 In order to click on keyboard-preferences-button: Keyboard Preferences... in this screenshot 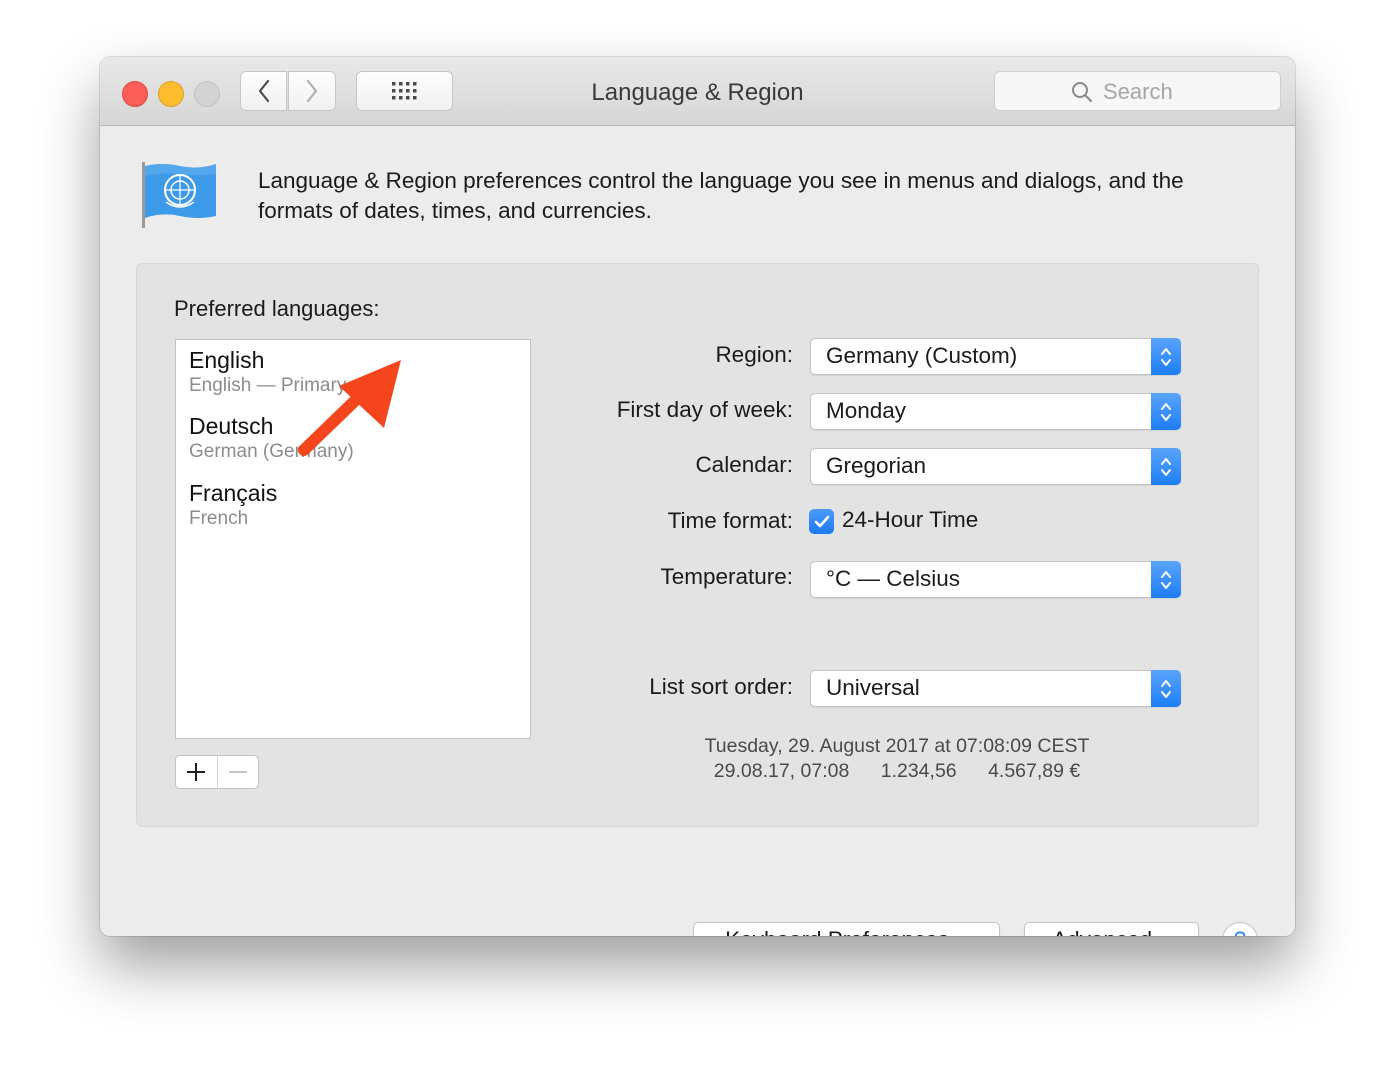, I will do `click(846, 929)`.